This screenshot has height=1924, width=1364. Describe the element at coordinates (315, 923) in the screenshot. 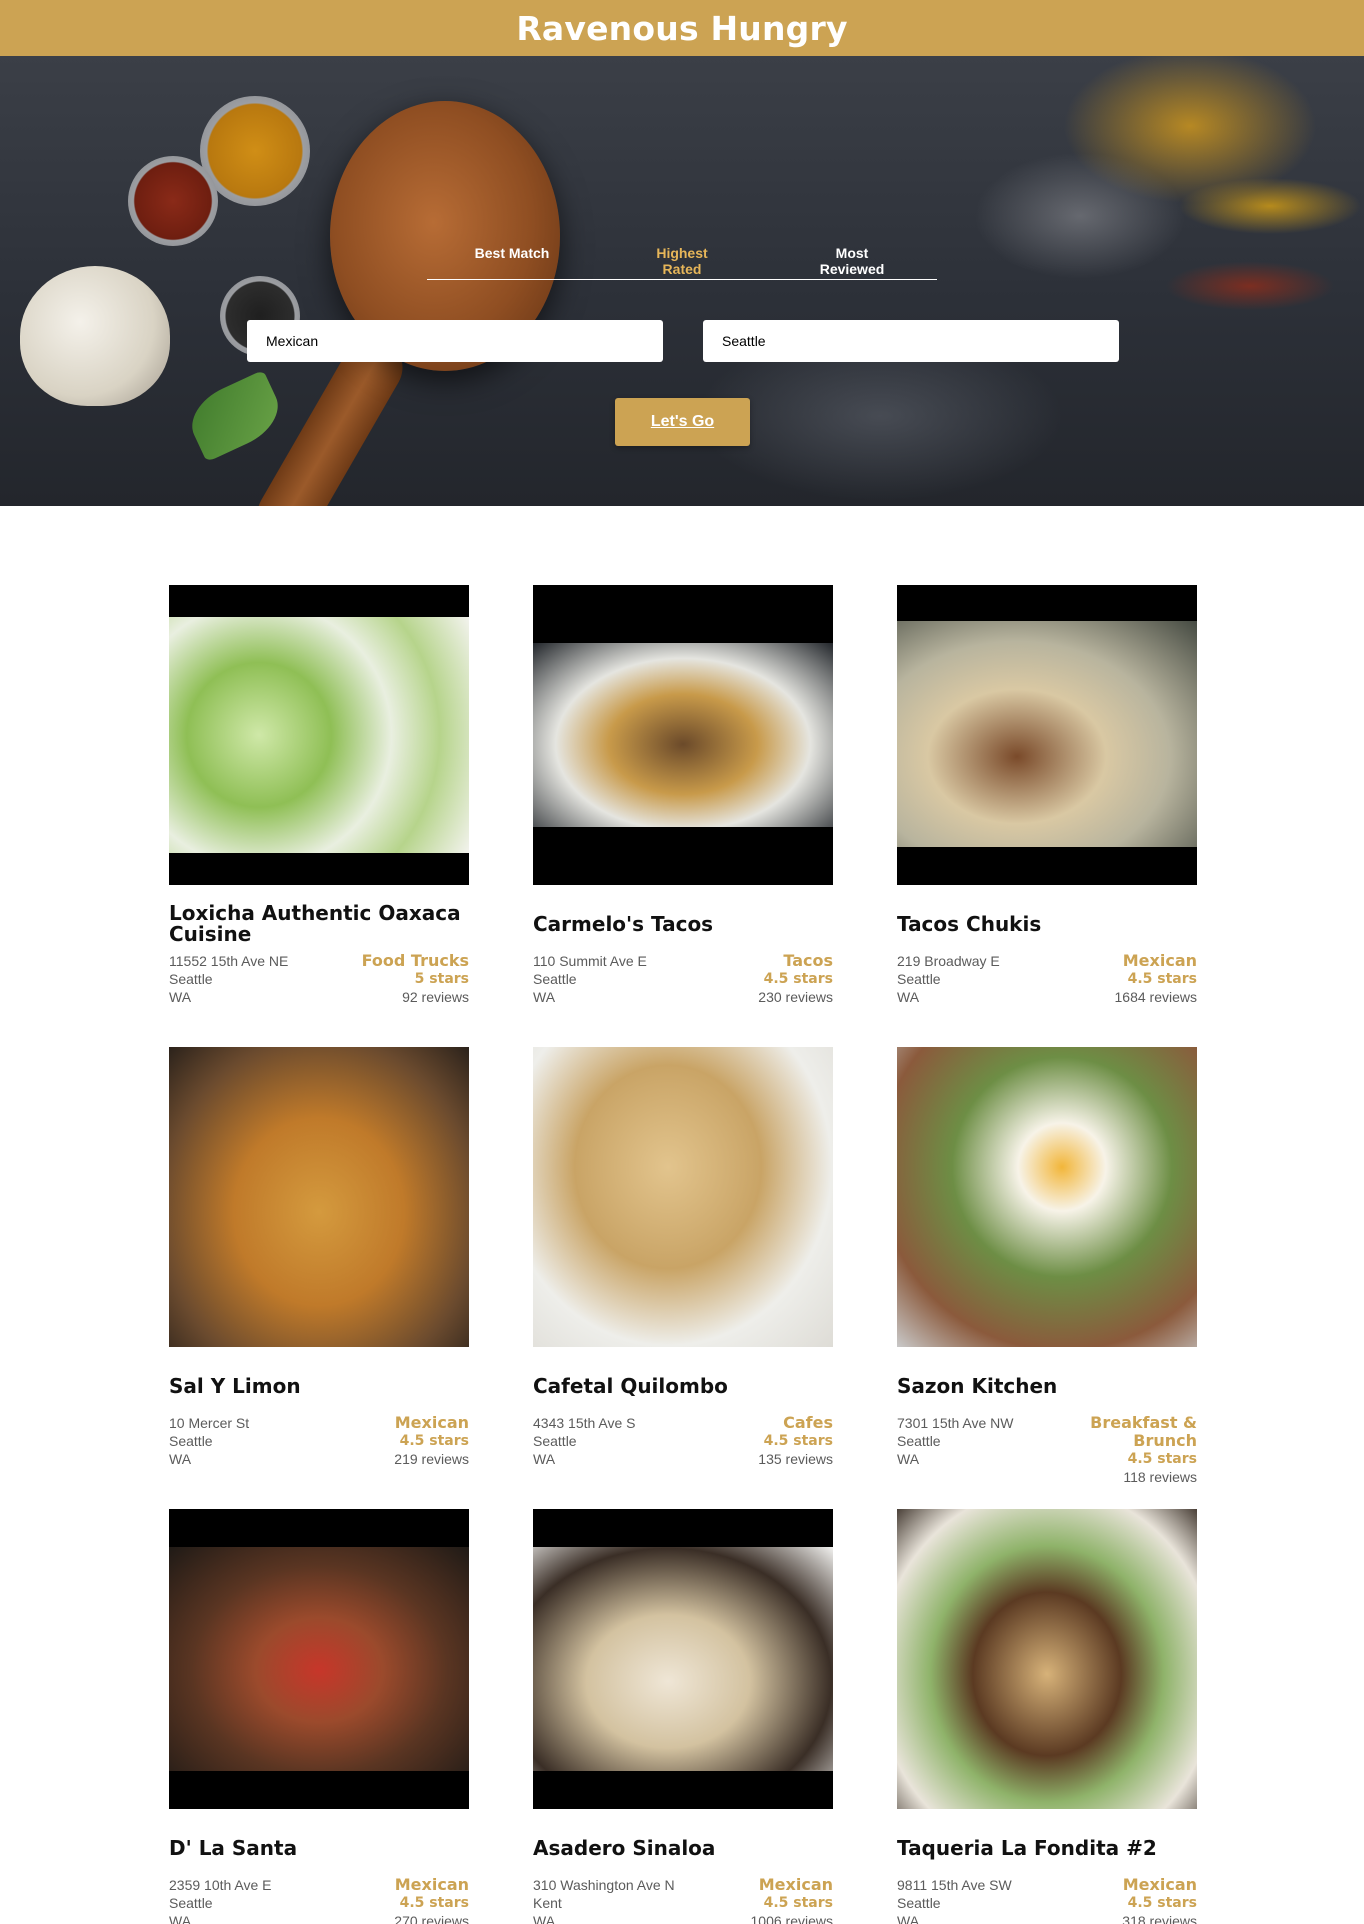

I see `business-name: Loxicha Authentic Oaxaca Cuisine` at that location.